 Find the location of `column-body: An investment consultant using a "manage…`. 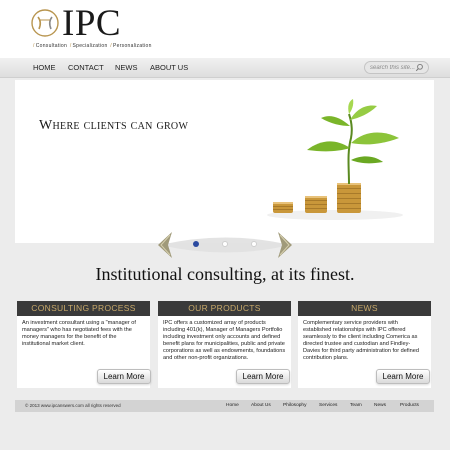

column-body: An investment consultant using a "manage… is located at coordinates (79, 333).